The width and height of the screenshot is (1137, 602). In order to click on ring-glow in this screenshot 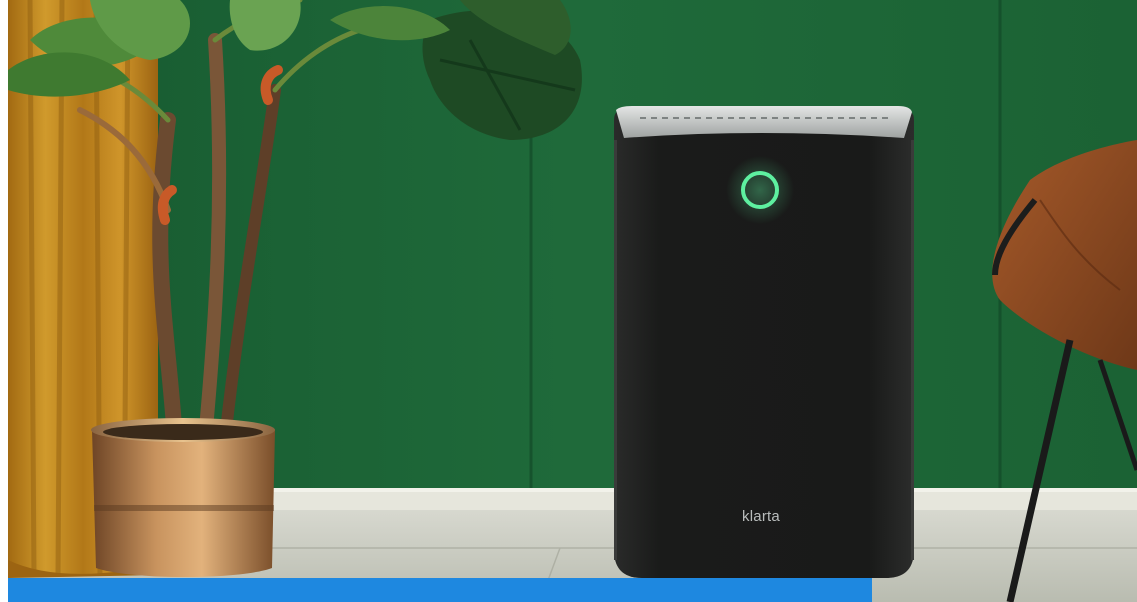, I will do `click(760, 190)`.